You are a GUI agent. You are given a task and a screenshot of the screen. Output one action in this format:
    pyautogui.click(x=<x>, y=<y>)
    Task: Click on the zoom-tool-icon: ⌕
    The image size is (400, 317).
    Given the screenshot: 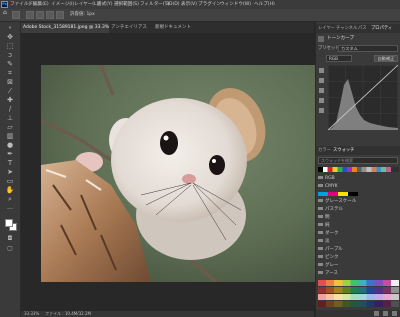 What is the action you would take?
    pyautogui.click(x=10, y=199)
    